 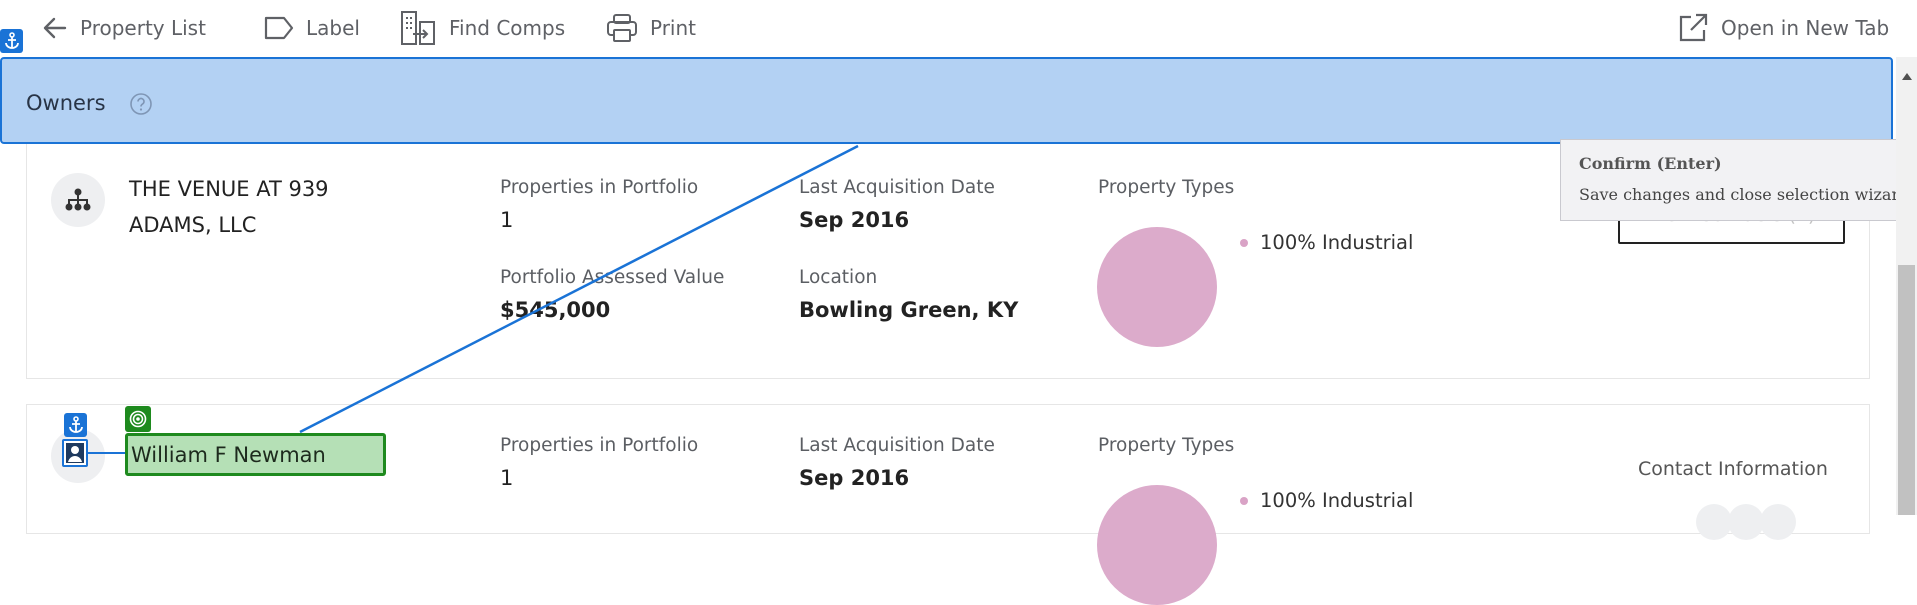 What do you see at coordinates (555, 310) in the screenshot?
I see `assessed-value: $545,000` at bounding box center [555, 310].